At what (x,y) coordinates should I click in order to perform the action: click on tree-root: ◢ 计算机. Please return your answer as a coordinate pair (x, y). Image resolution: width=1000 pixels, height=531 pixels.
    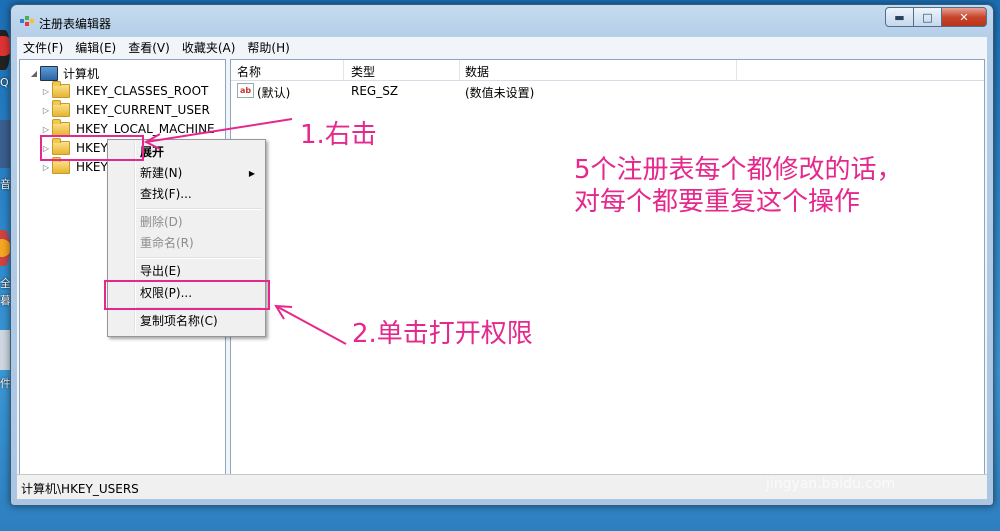
    Looking at the image, I should click on (63, 73).